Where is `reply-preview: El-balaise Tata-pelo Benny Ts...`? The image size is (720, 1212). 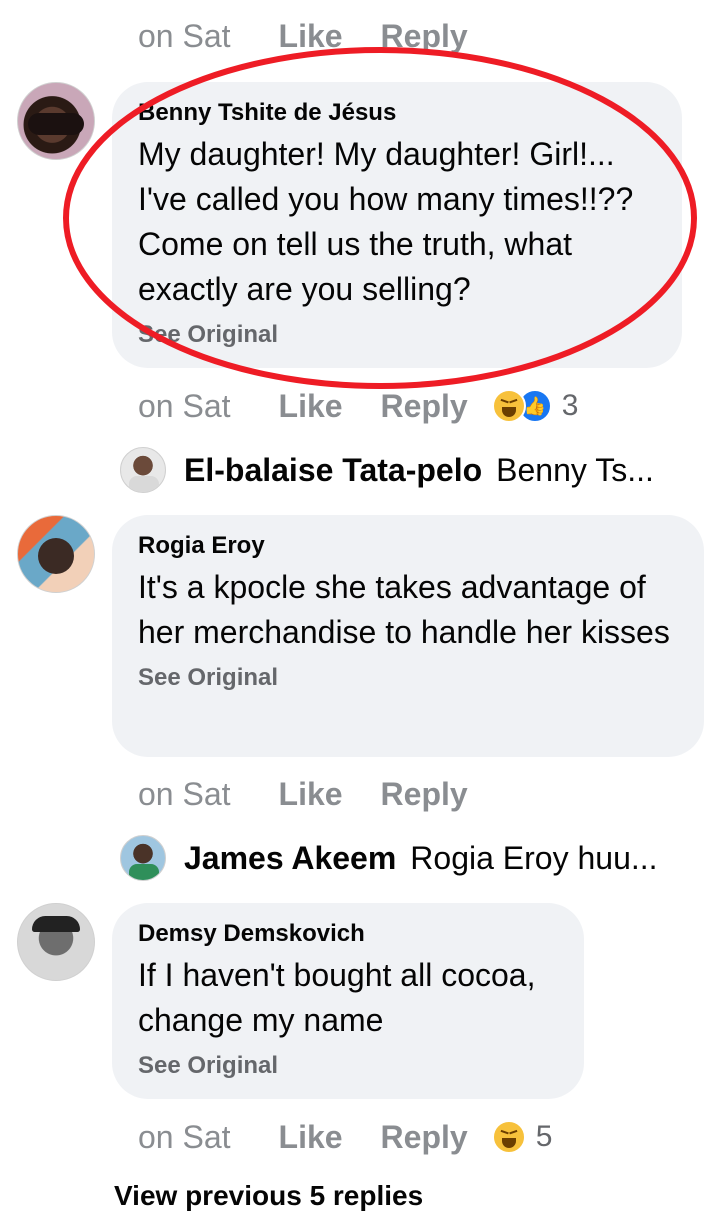
reply-preview: El-balaise Tata-pelo Benny Ts... is located at coordinates (387, 470).